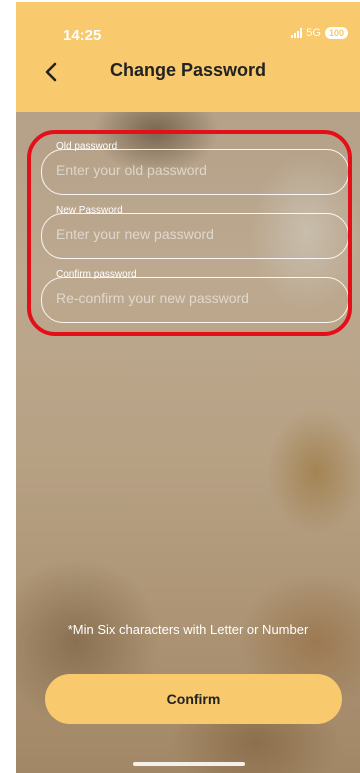 The height and width of the screenshot is (773, 360). Describe the element at coordinates (297, 33) in the screenshot. I see `signal-icon` at that location.